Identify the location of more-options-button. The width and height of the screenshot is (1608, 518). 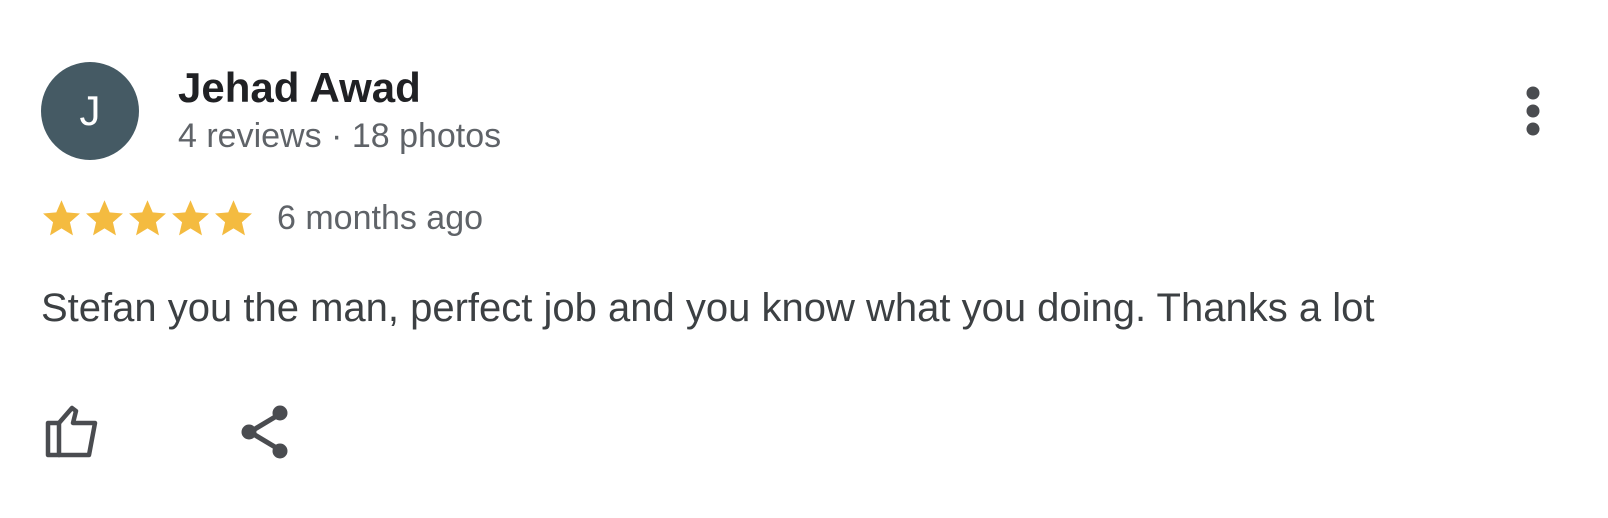
(1533, 111).